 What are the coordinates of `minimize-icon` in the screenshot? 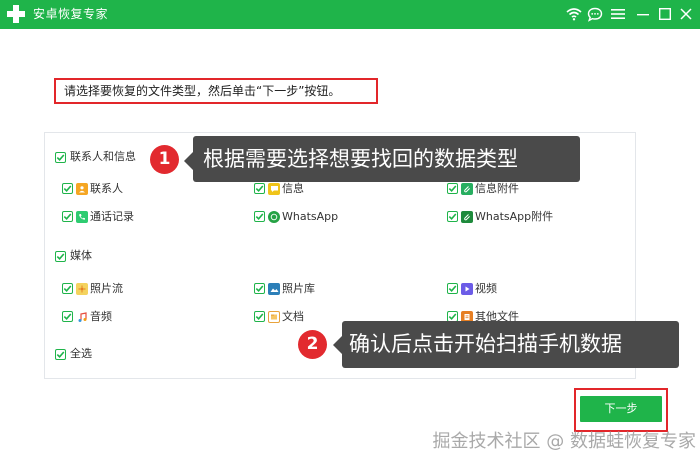 It's located at (643, 14).